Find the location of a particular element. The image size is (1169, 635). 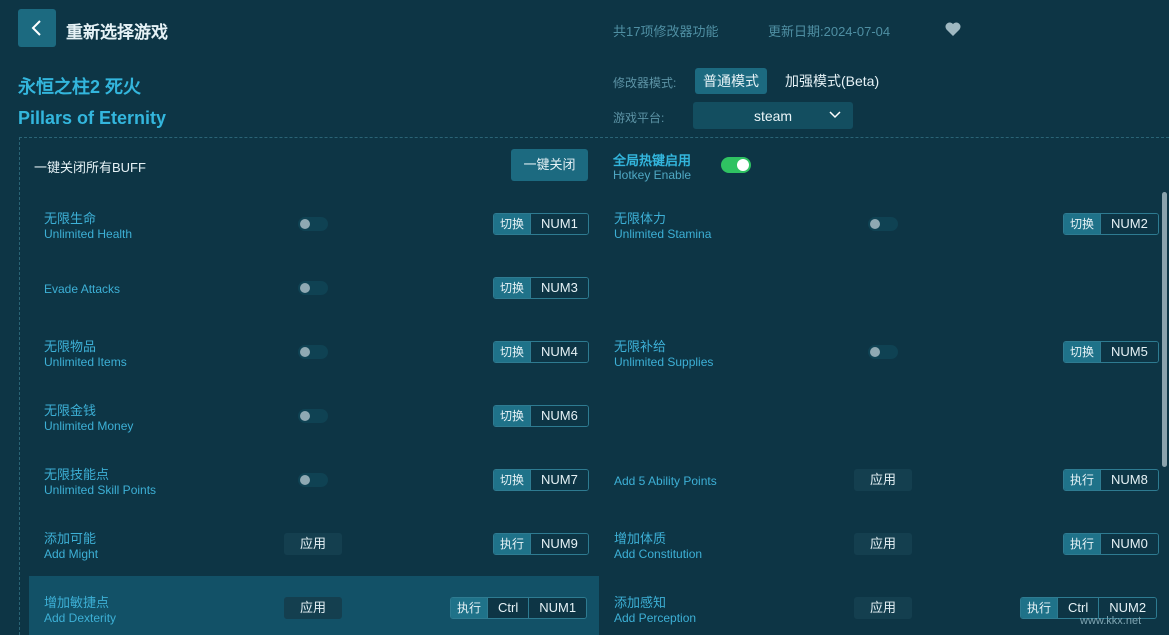

item-label-cn: 增加体质 is located at coordinates (640, 538).